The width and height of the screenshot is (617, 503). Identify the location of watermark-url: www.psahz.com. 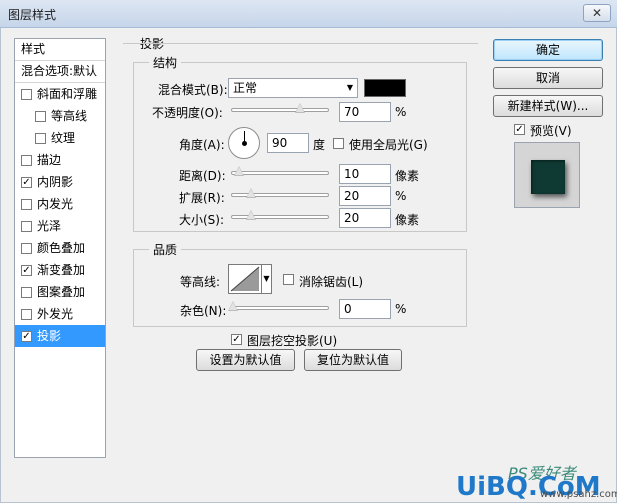
(578, 494).